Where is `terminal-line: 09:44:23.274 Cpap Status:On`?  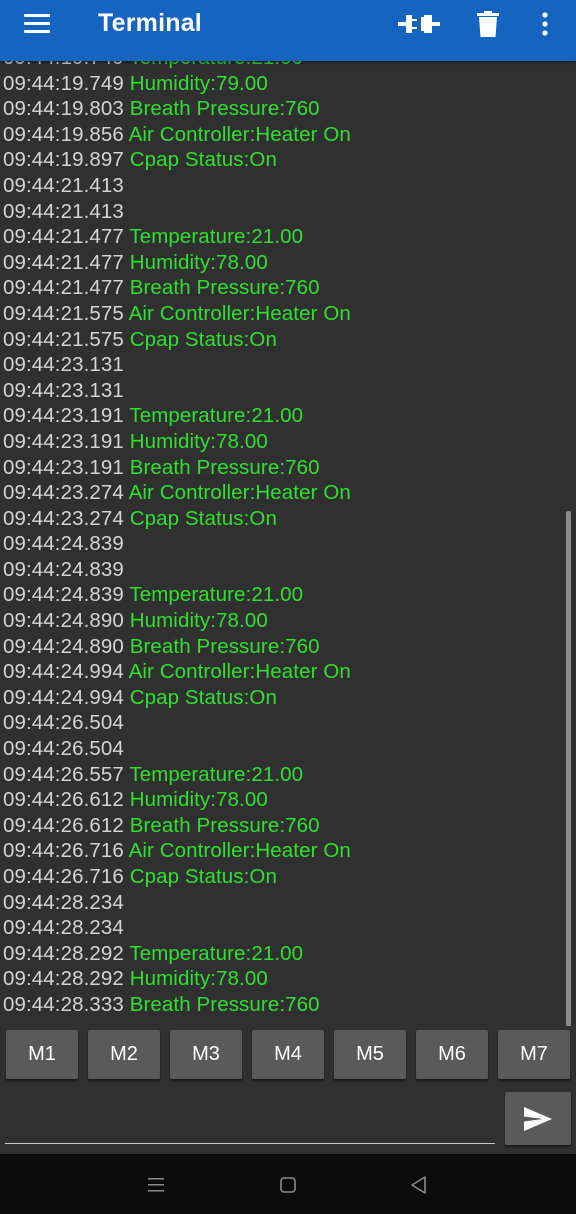 terminal-line: 09:44:23.274 Cpap Status:On is located at coordinates (177, 519).